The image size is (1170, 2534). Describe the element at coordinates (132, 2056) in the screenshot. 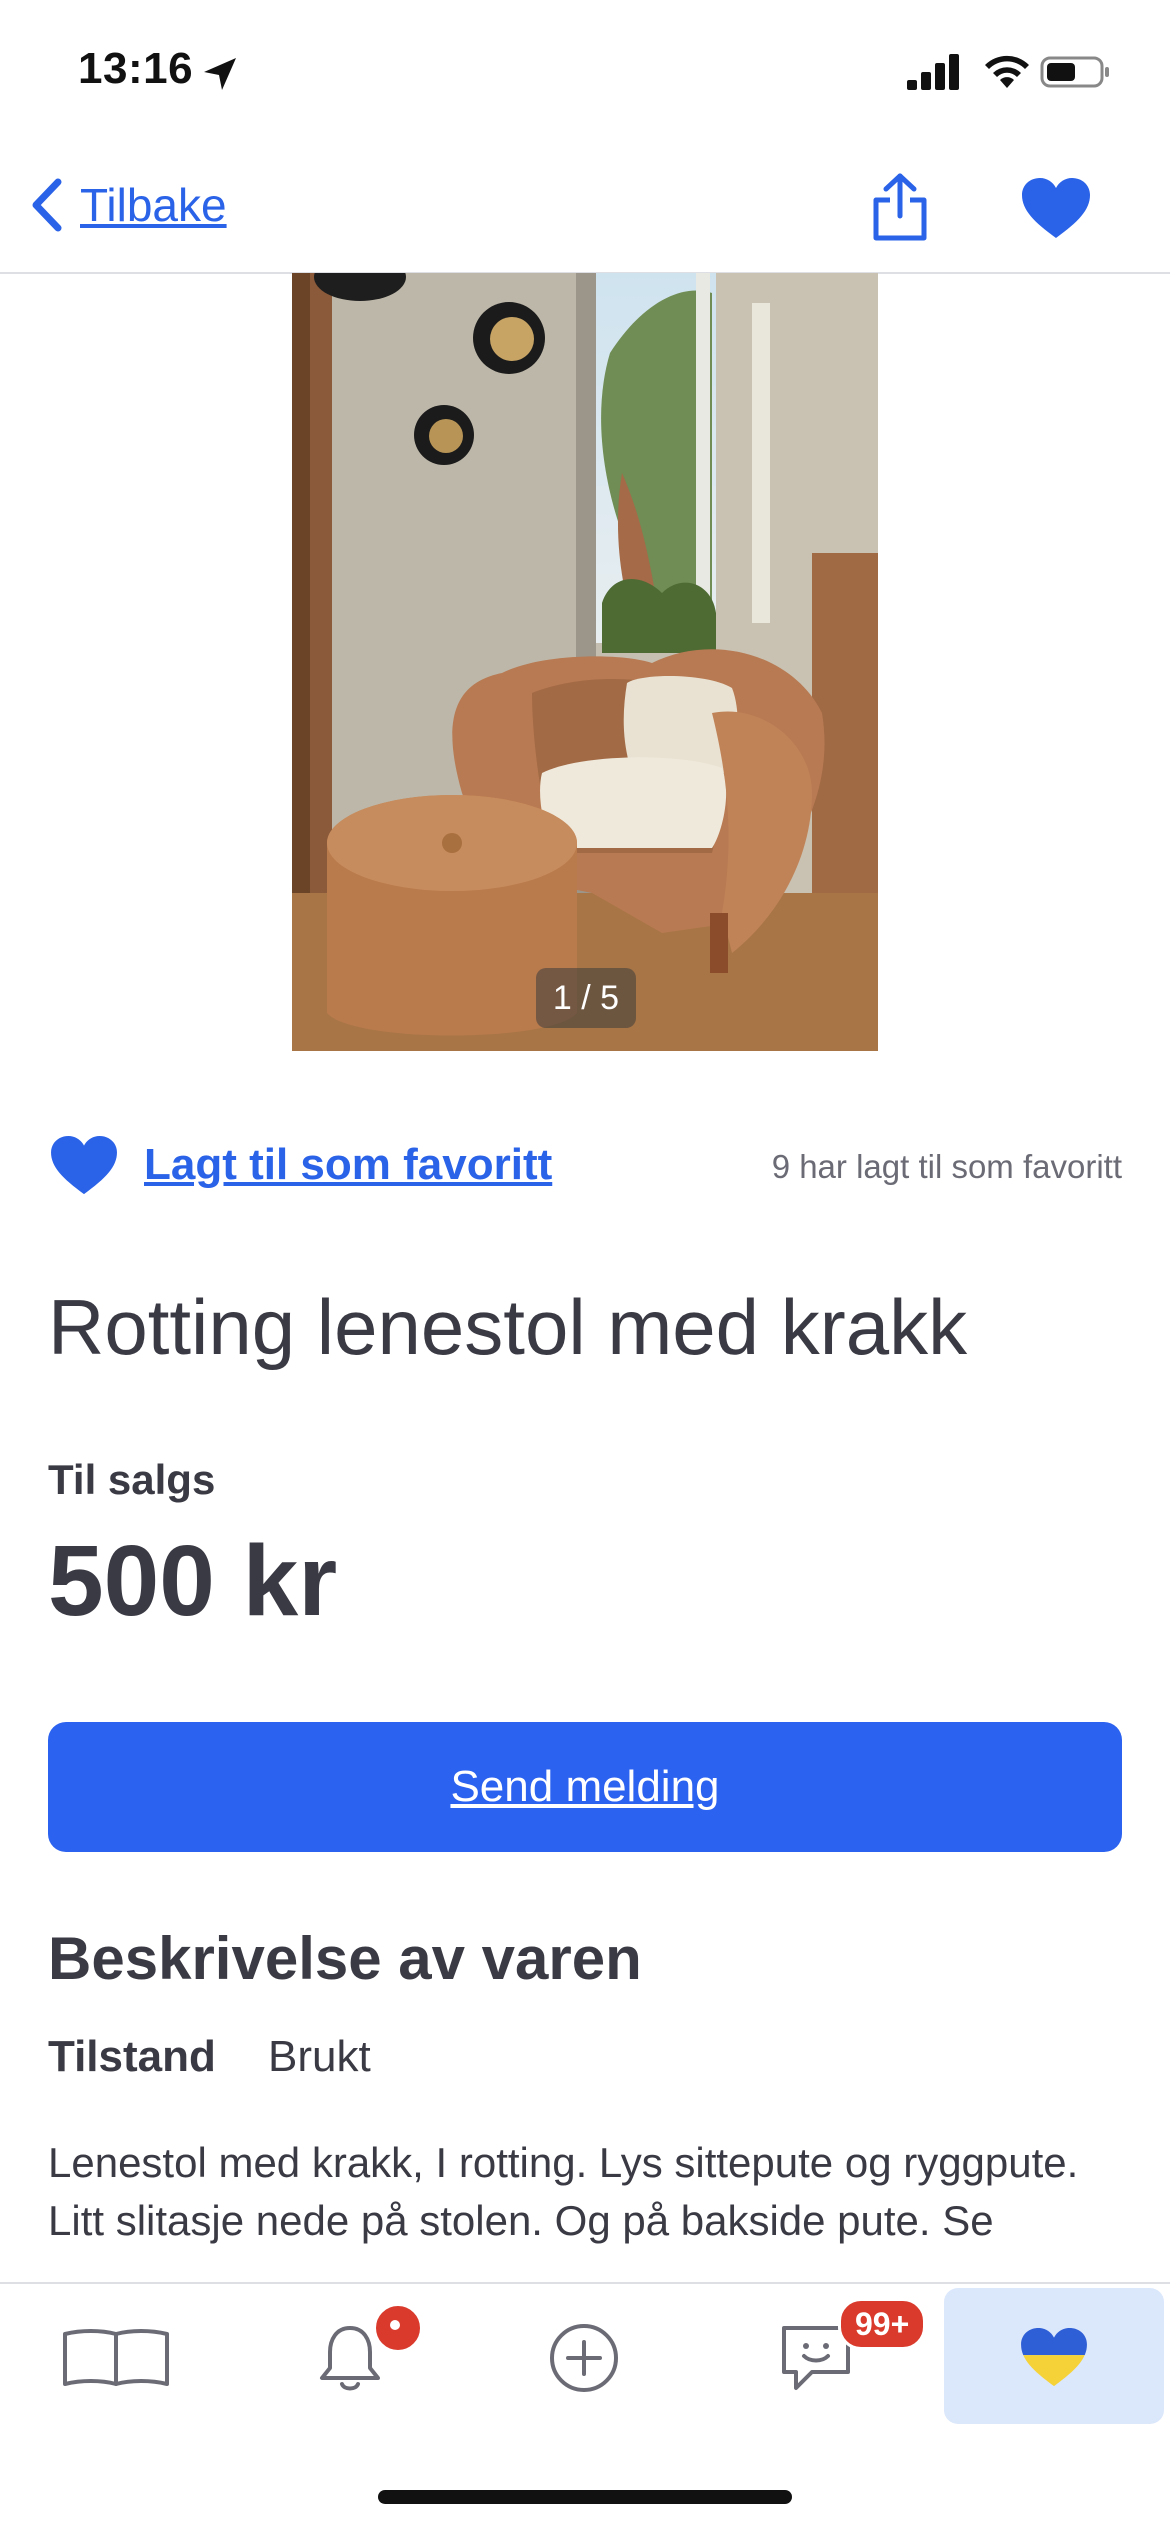

I see `condition-label: Tilstand` at that location.